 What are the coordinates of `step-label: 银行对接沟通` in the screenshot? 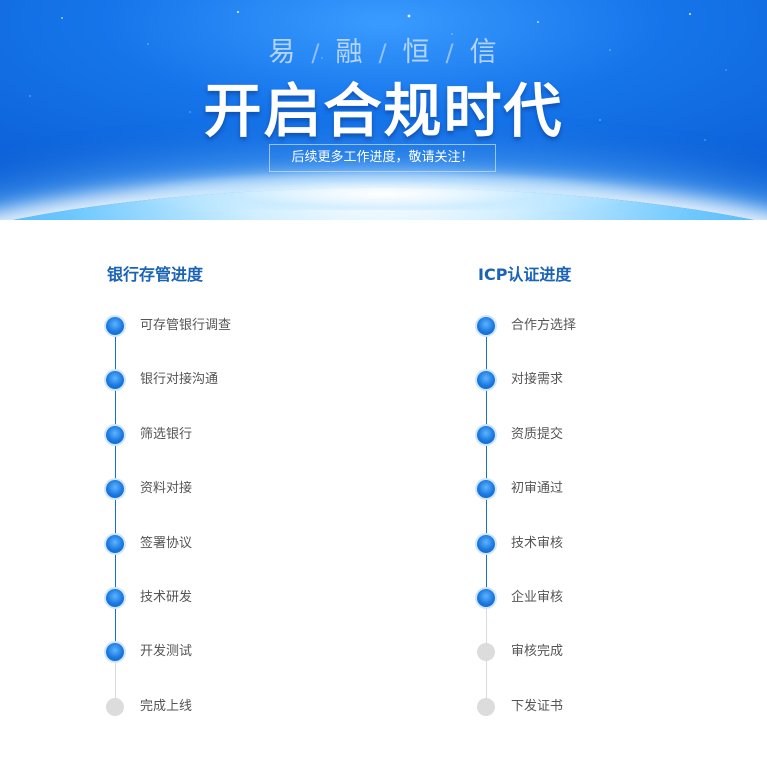 It's located at (179, 380).